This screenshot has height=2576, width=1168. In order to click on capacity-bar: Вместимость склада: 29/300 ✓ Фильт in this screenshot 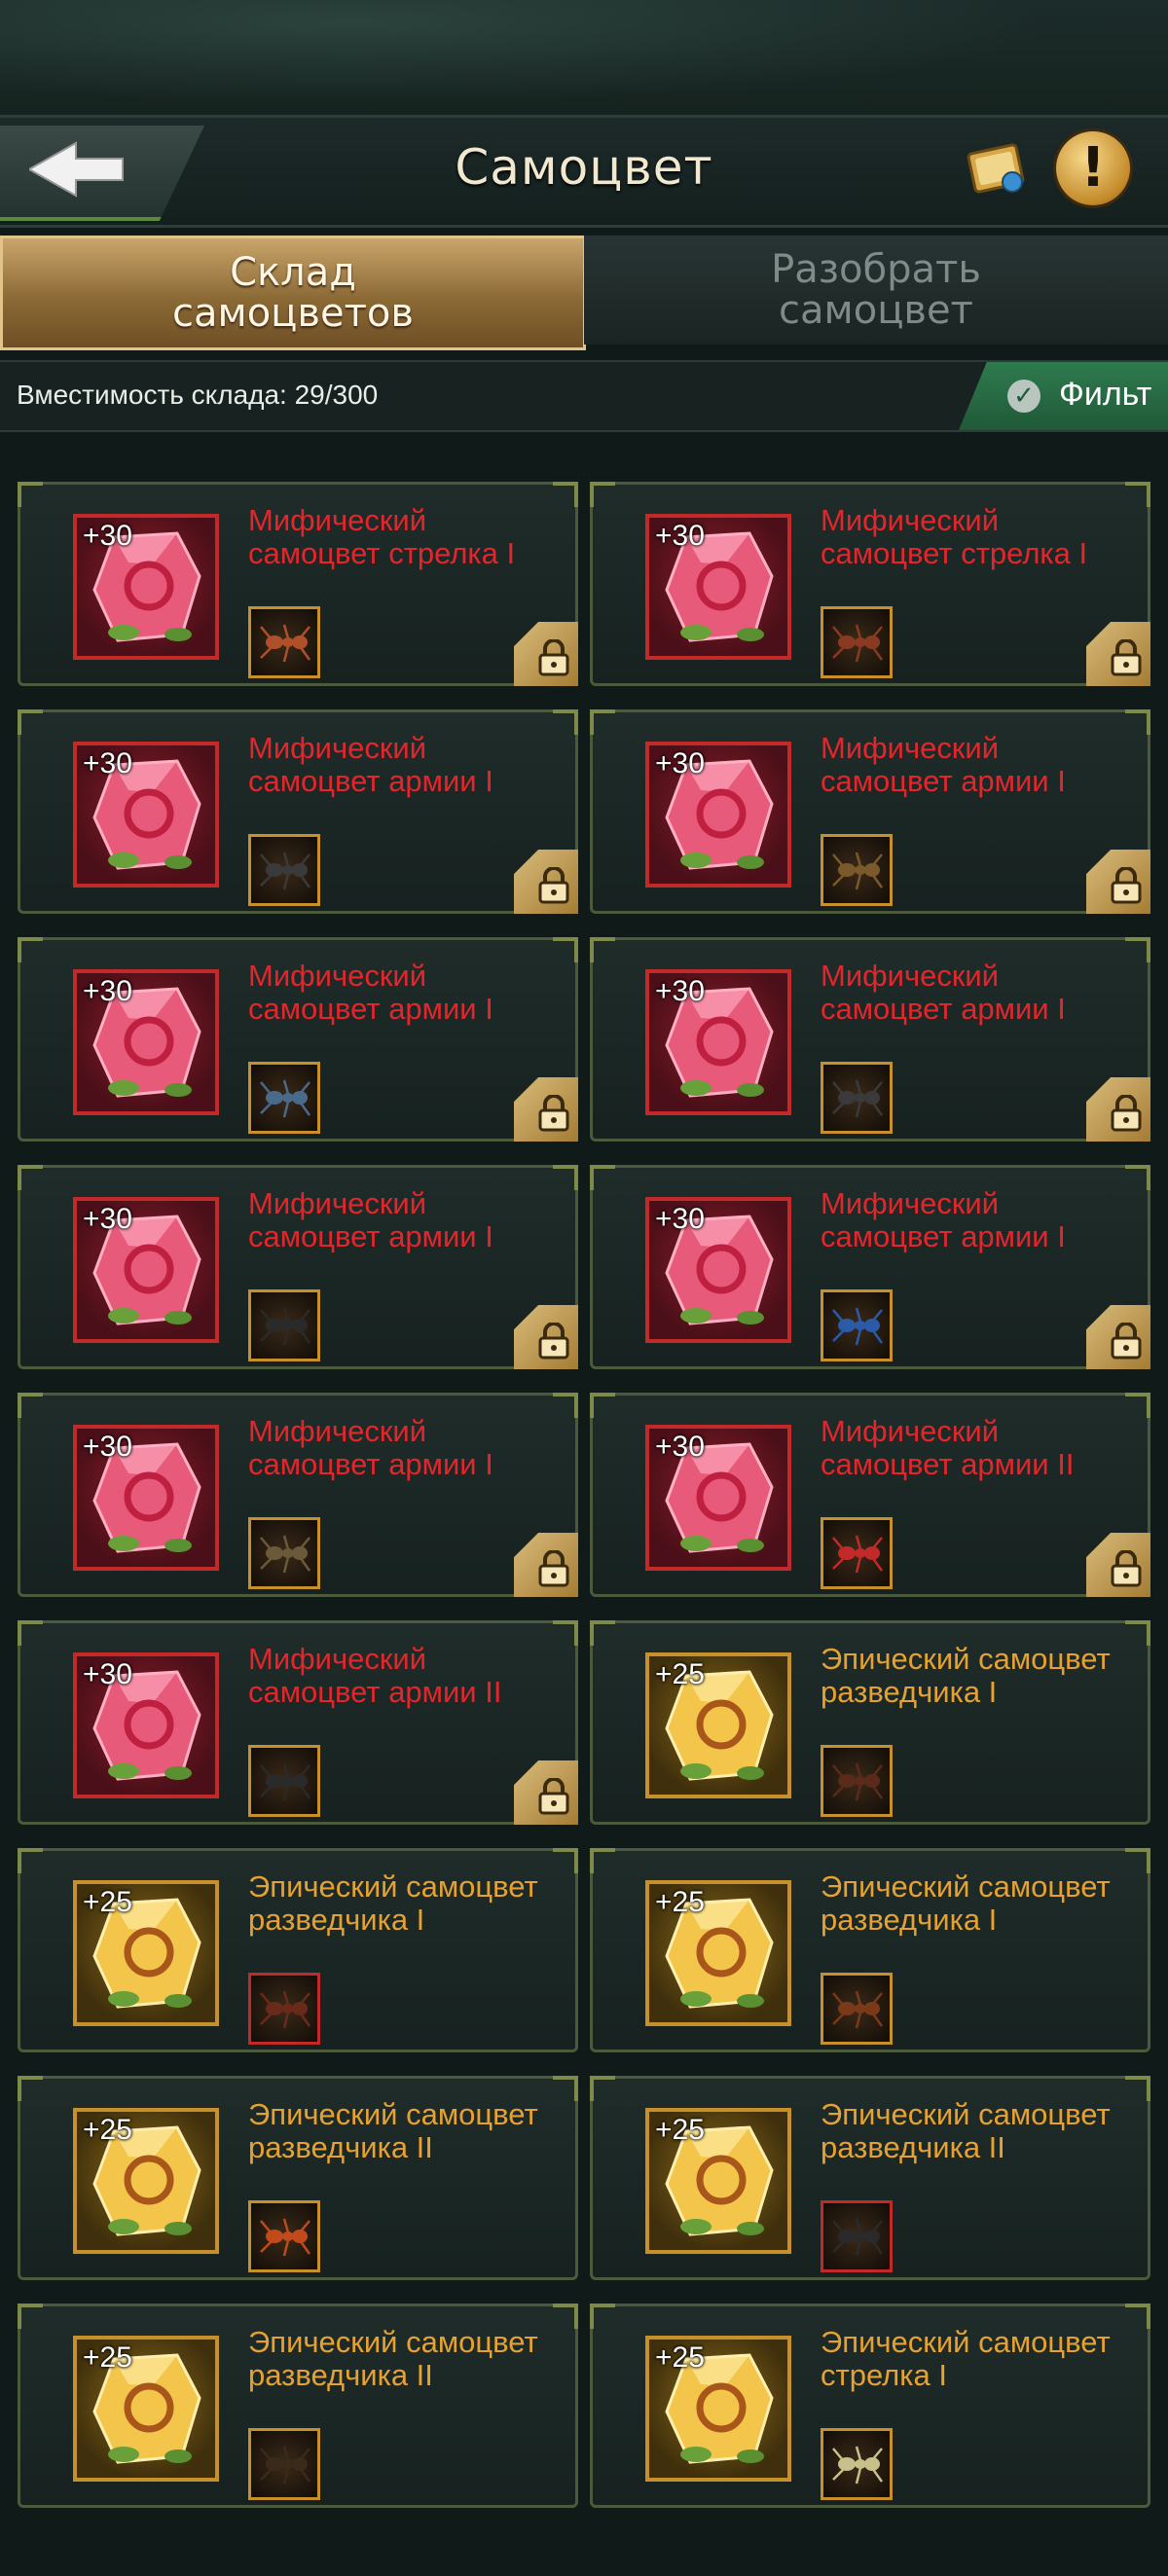, I will do `click(584, 396)`.